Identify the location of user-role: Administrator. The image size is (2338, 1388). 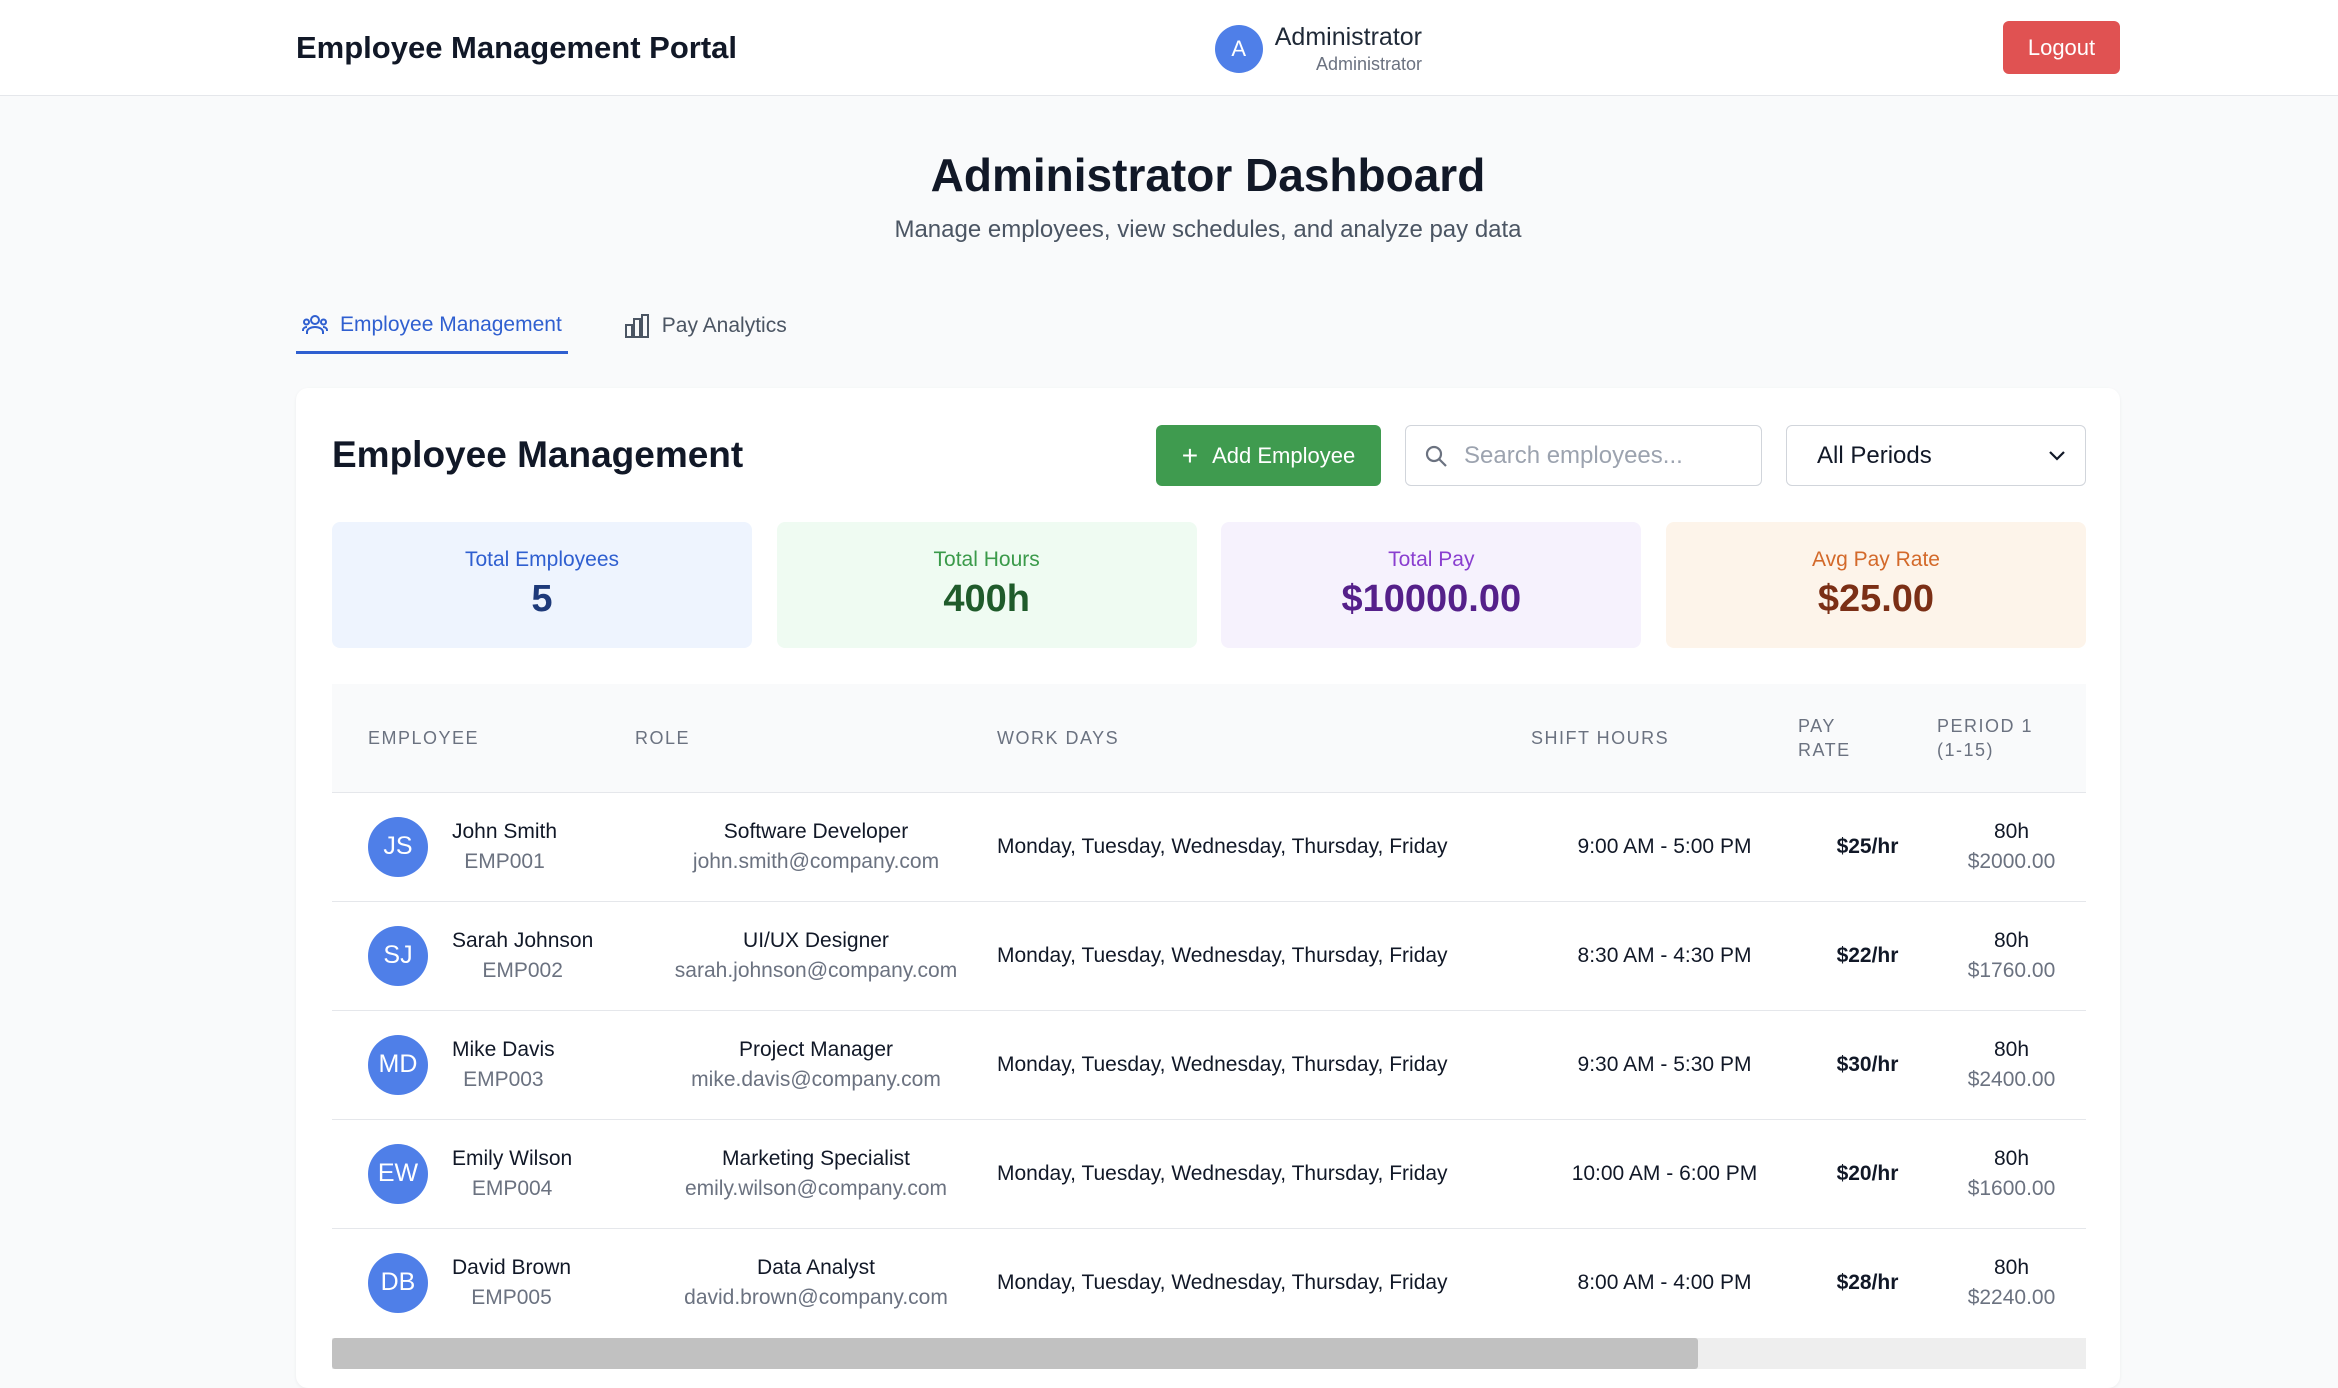
(1368, 64).